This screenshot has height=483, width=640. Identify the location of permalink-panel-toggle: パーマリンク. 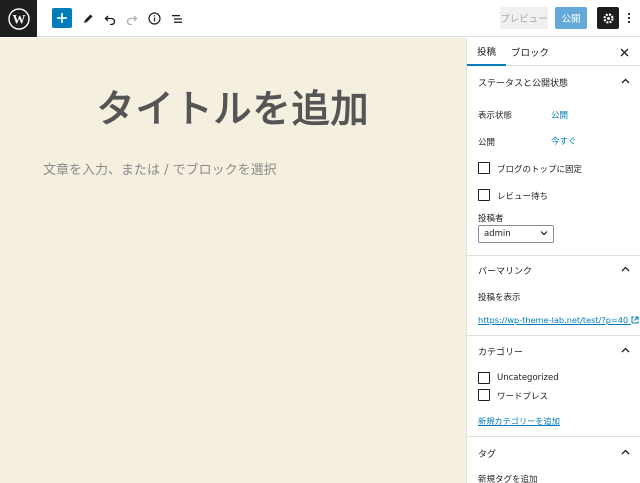
(553, 270).